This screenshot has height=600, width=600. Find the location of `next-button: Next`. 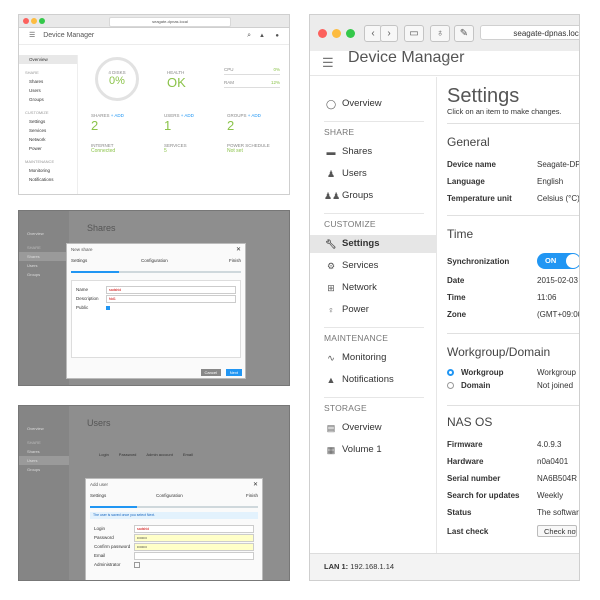

next-button: Next is located at coordinates (233, 372).